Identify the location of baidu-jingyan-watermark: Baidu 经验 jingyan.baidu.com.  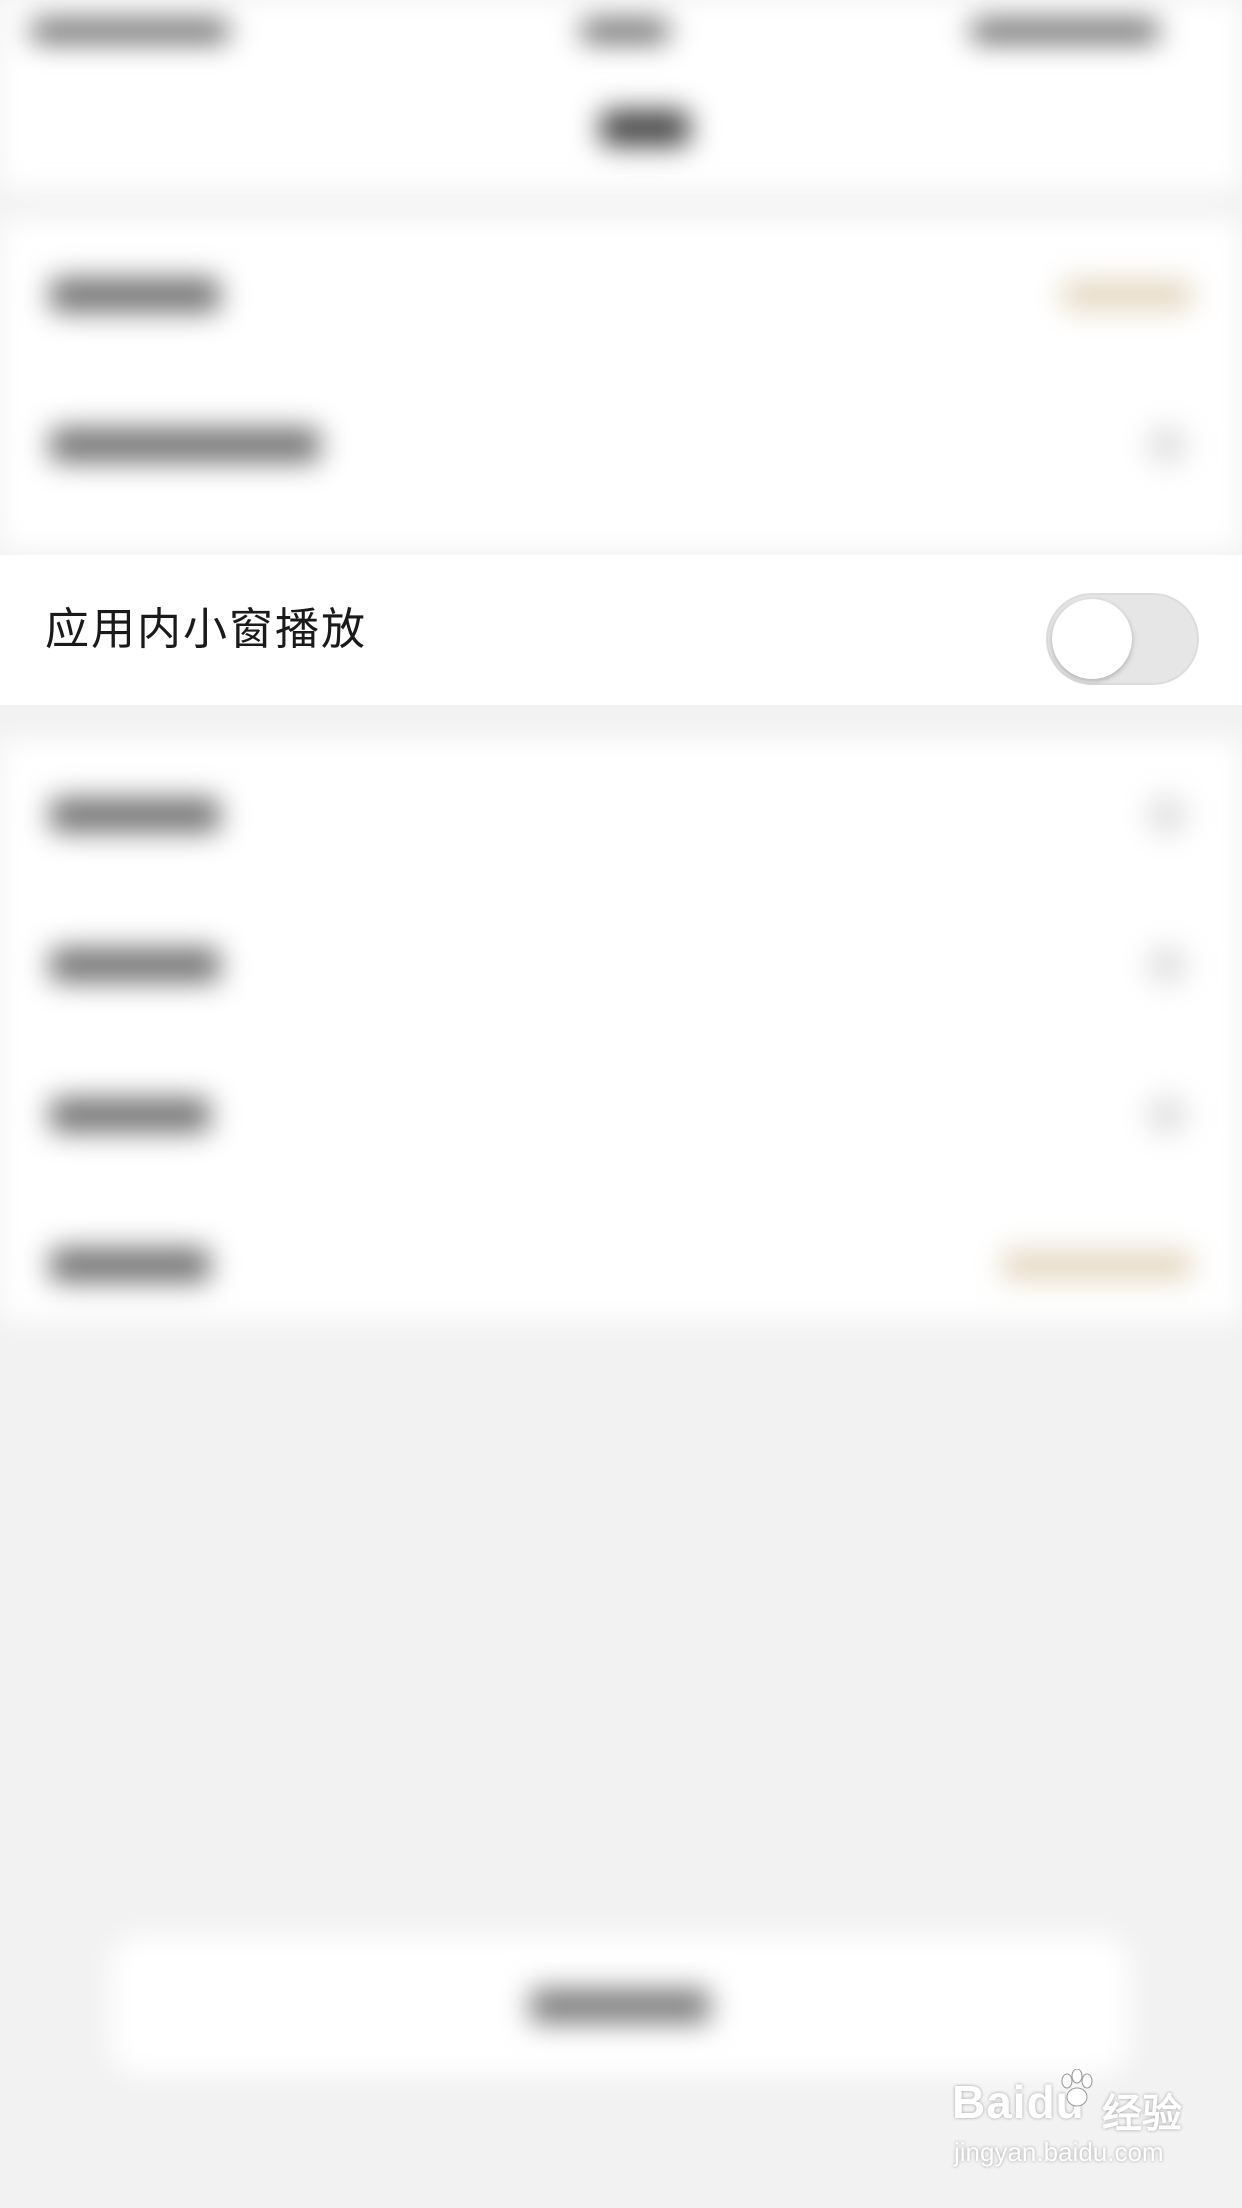
(1077, 2127).